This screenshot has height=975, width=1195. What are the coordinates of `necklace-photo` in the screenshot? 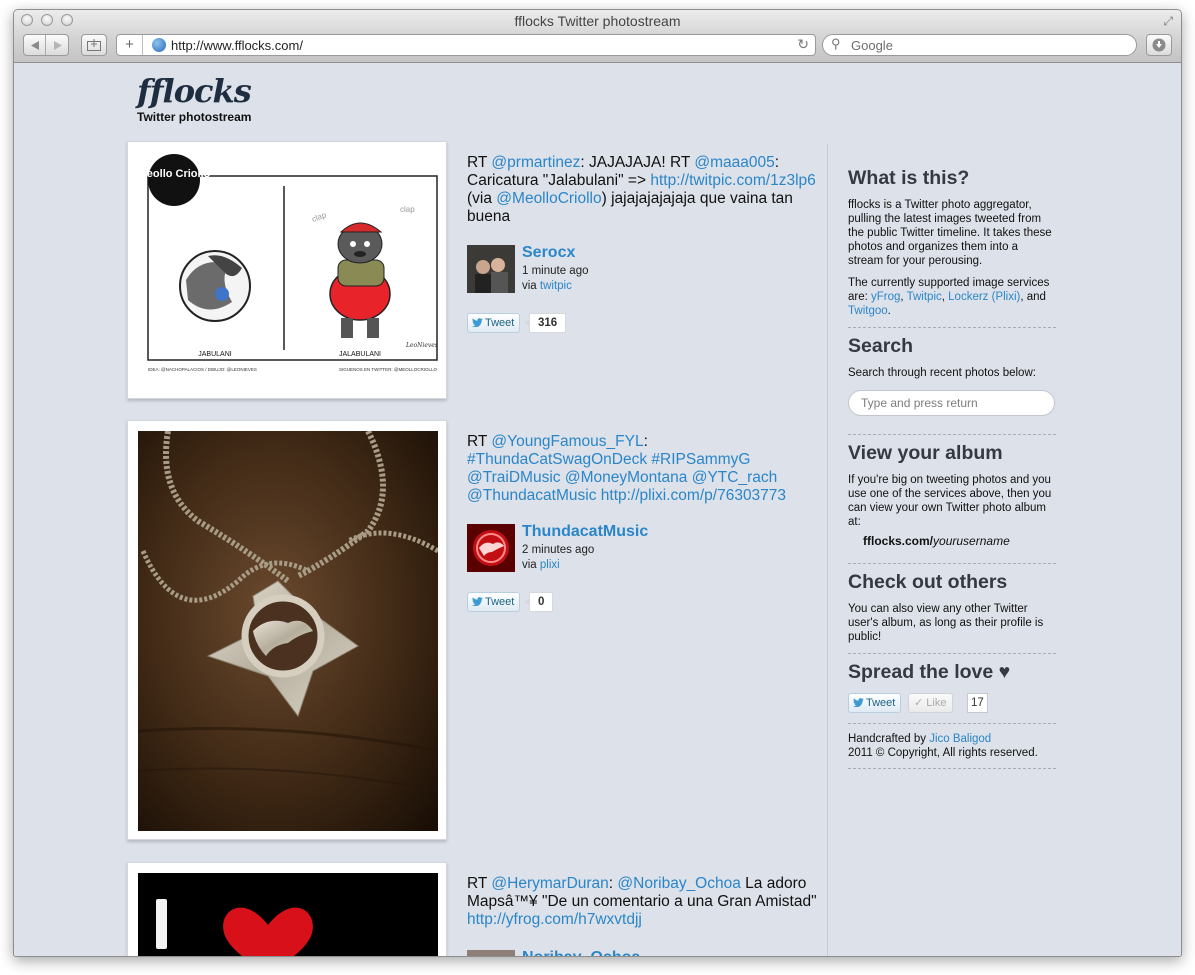 It's located at (288, 631).